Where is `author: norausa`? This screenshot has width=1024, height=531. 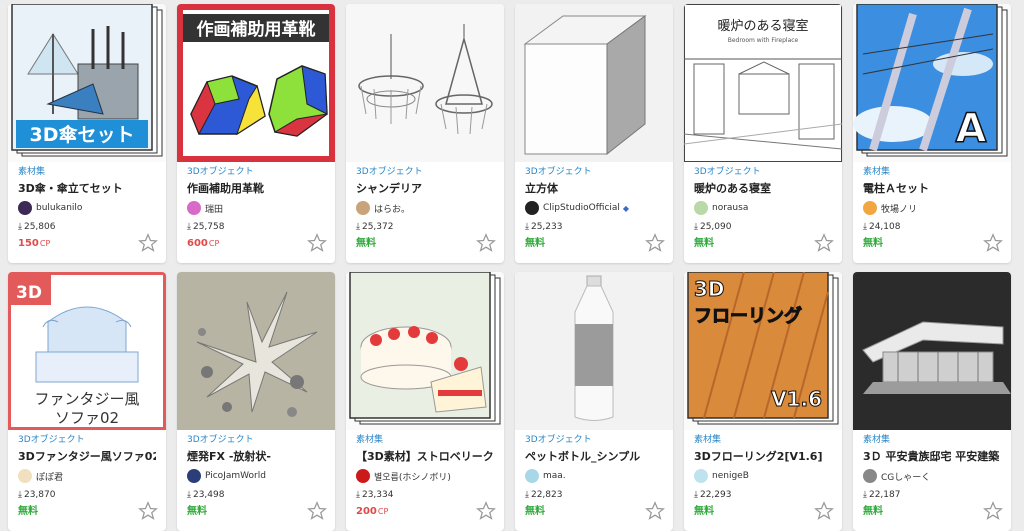
author: norausa is located at coordinates (763, 208).